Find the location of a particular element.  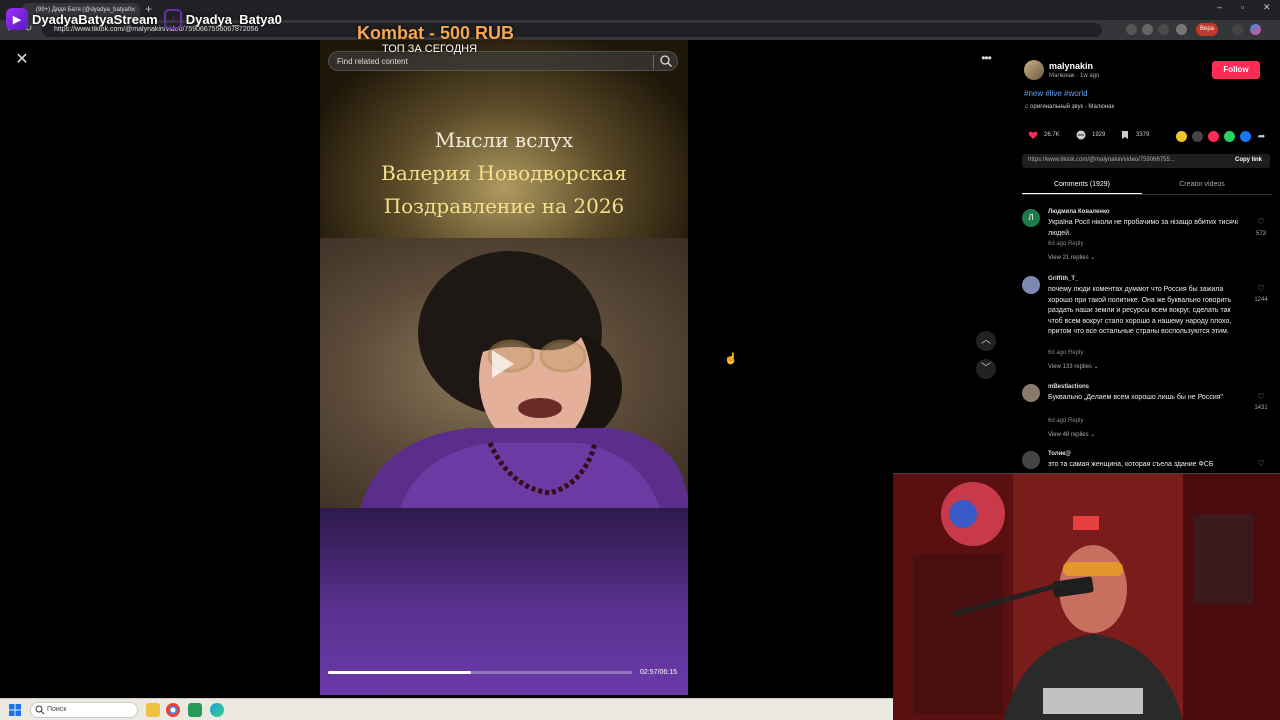

taskbar-search-label: Поиск is located at coordinates (57, 709).